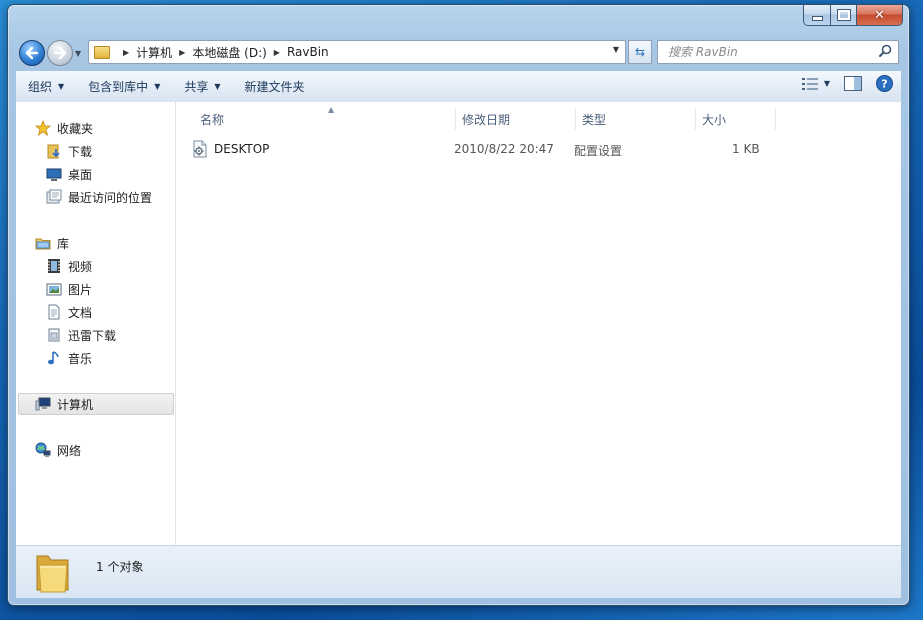 The width and height of the screenshot is (923, 620). Describe the element at coordinates (594, 119) in the screenshot. I see `column-header-type-label: 类型` at that location.